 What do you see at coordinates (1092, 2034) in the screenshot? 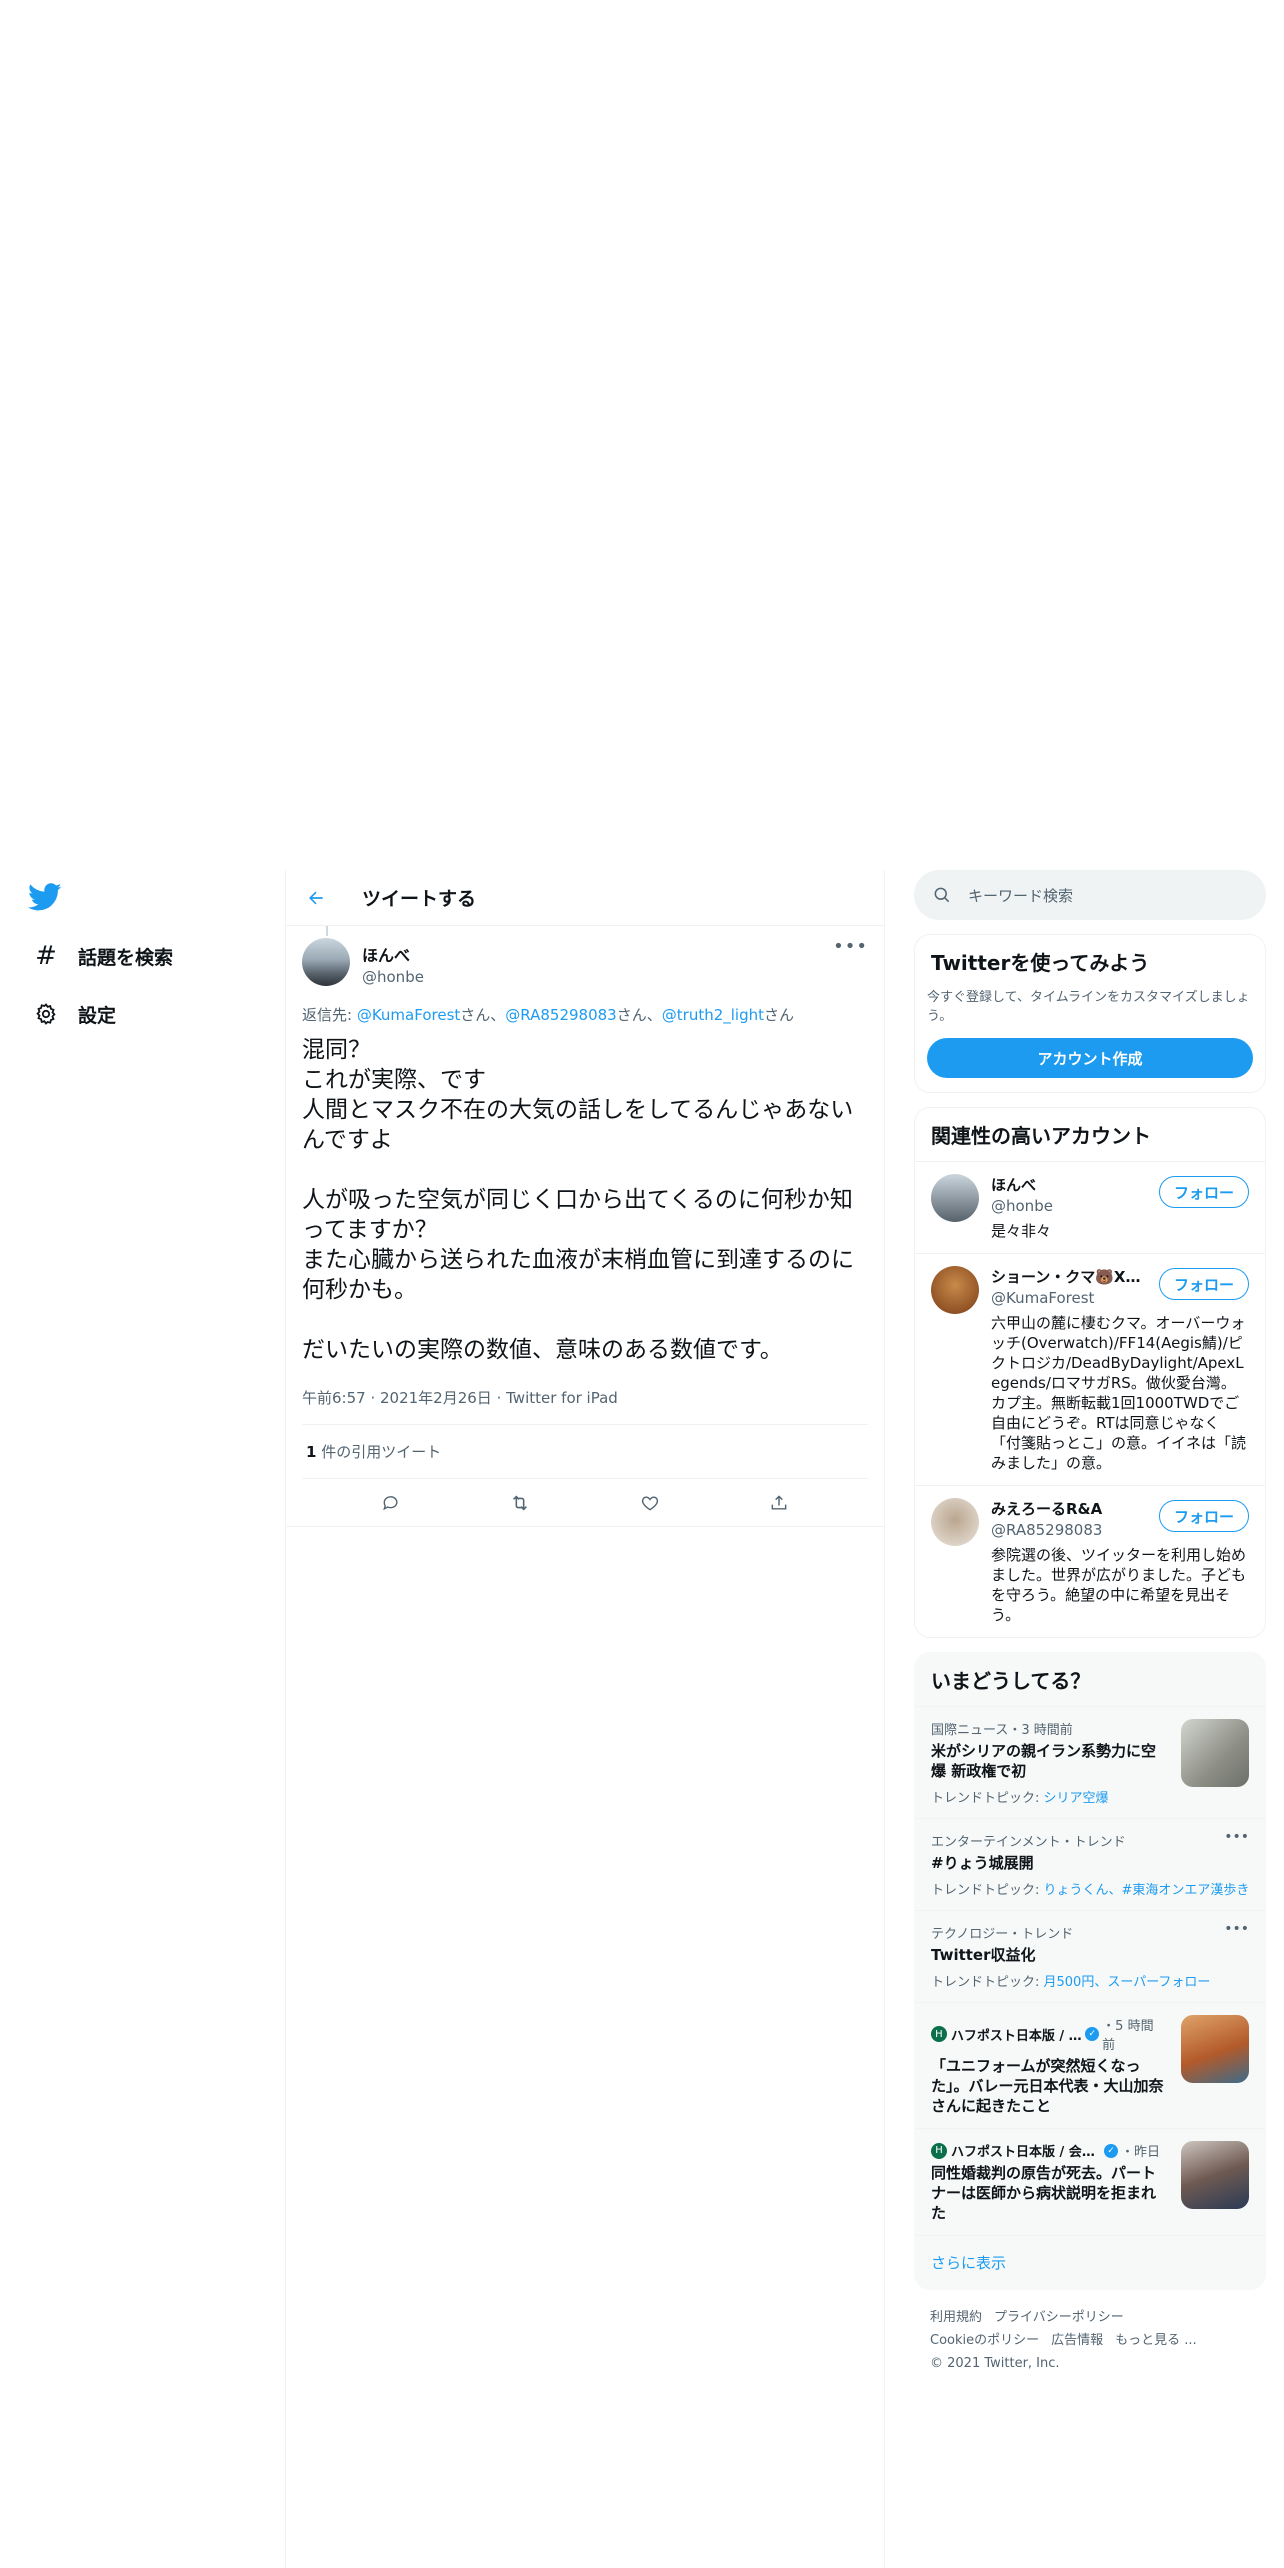
I see `verified-icon: ✓` at bounding box center [1092, 2034].